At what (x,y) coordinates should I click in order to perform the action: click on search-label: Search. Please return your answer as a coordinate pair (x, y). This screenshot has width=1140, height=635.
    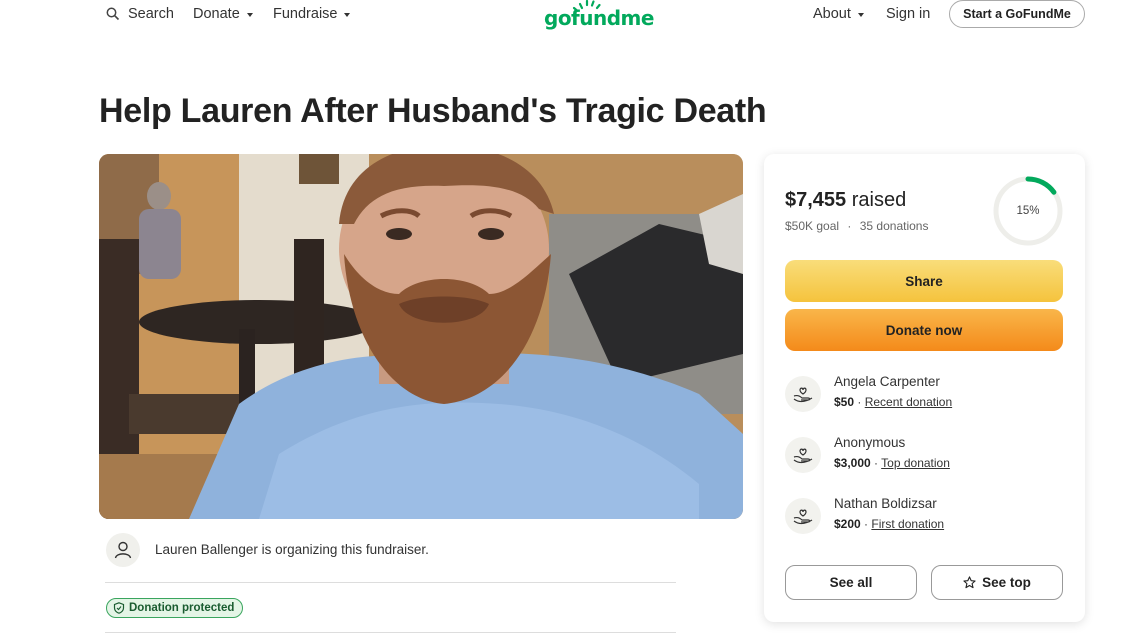
    Looking at the image, I should click on (151, 14).